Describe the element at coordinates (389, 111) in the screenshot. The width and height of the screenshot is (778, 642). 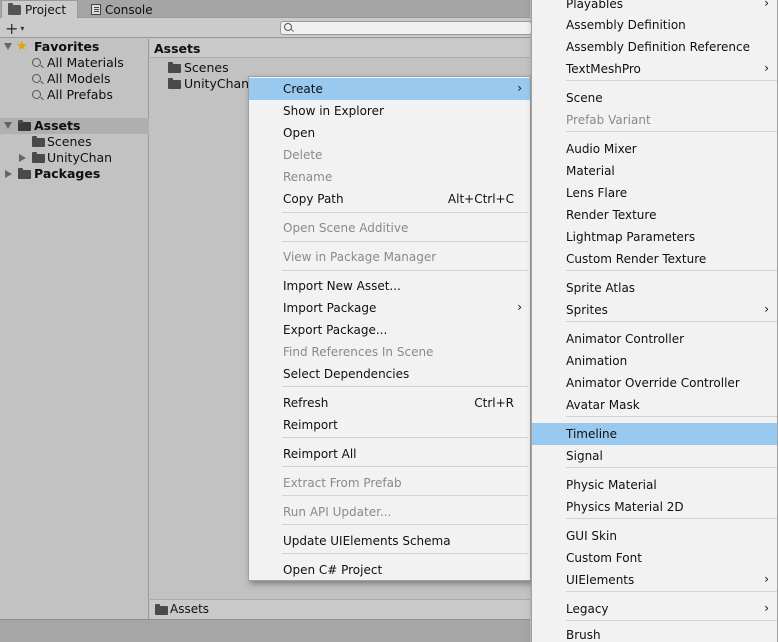
I see `menu-item-show-in-explorer: Show in Explorer` at that location.